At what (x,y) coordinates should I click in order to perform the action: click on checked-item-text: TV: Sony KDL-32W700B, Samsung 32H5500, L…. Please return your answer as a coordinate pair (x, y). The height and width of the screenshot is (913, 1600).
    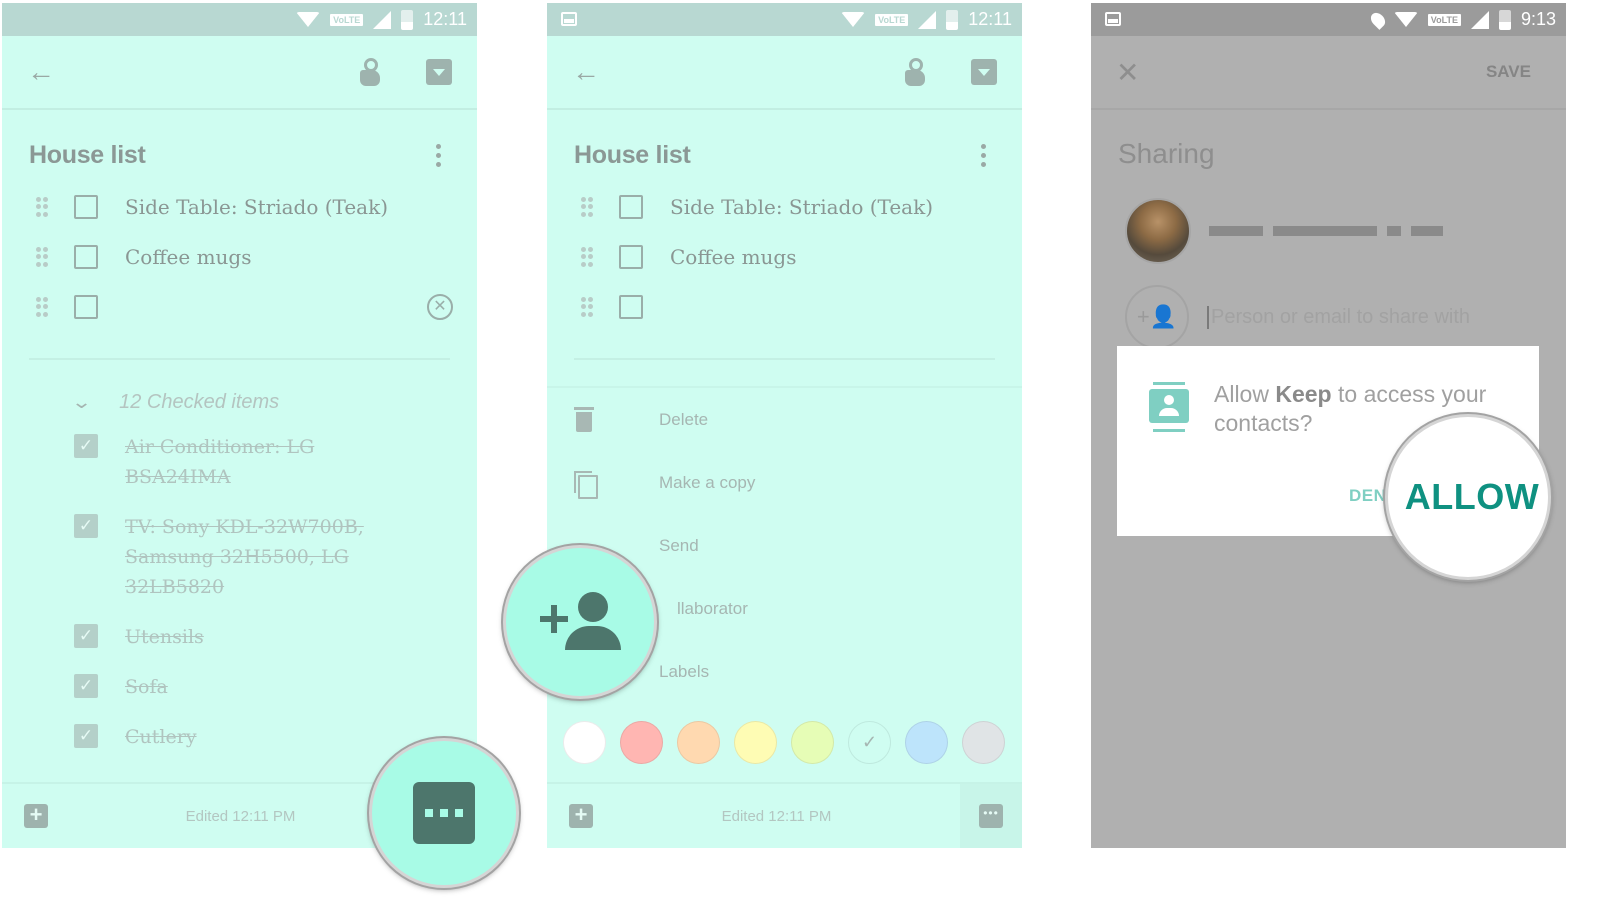
    Looking at the image, I should click on (250, 557).